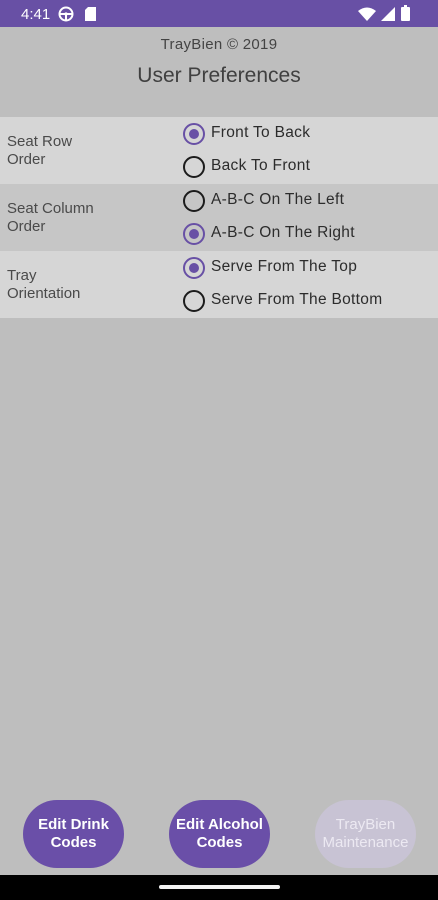 This screenshot has width=438, height=900. I want to click on app-copyright: TrayBien © 2019, so click(219, 44).